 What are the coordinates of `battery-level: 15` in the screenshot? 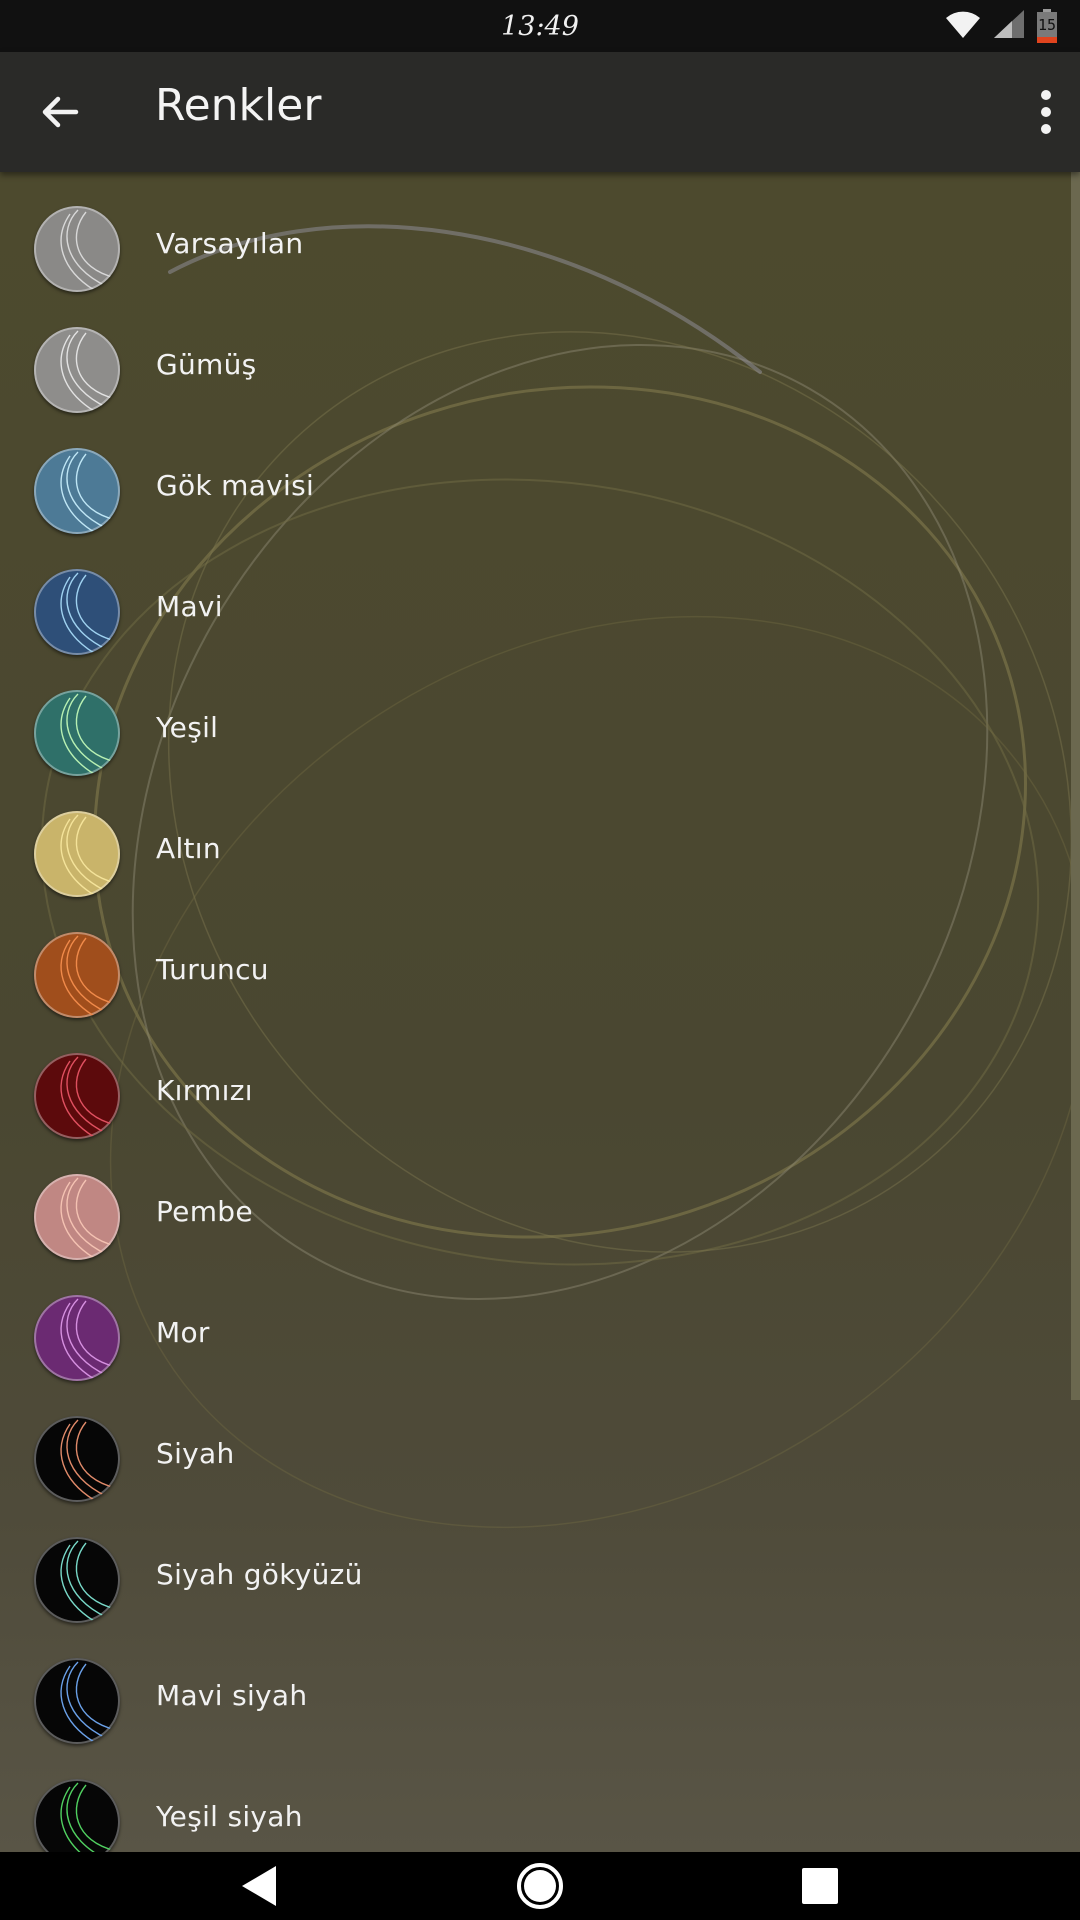 It's located at (1047, 25).